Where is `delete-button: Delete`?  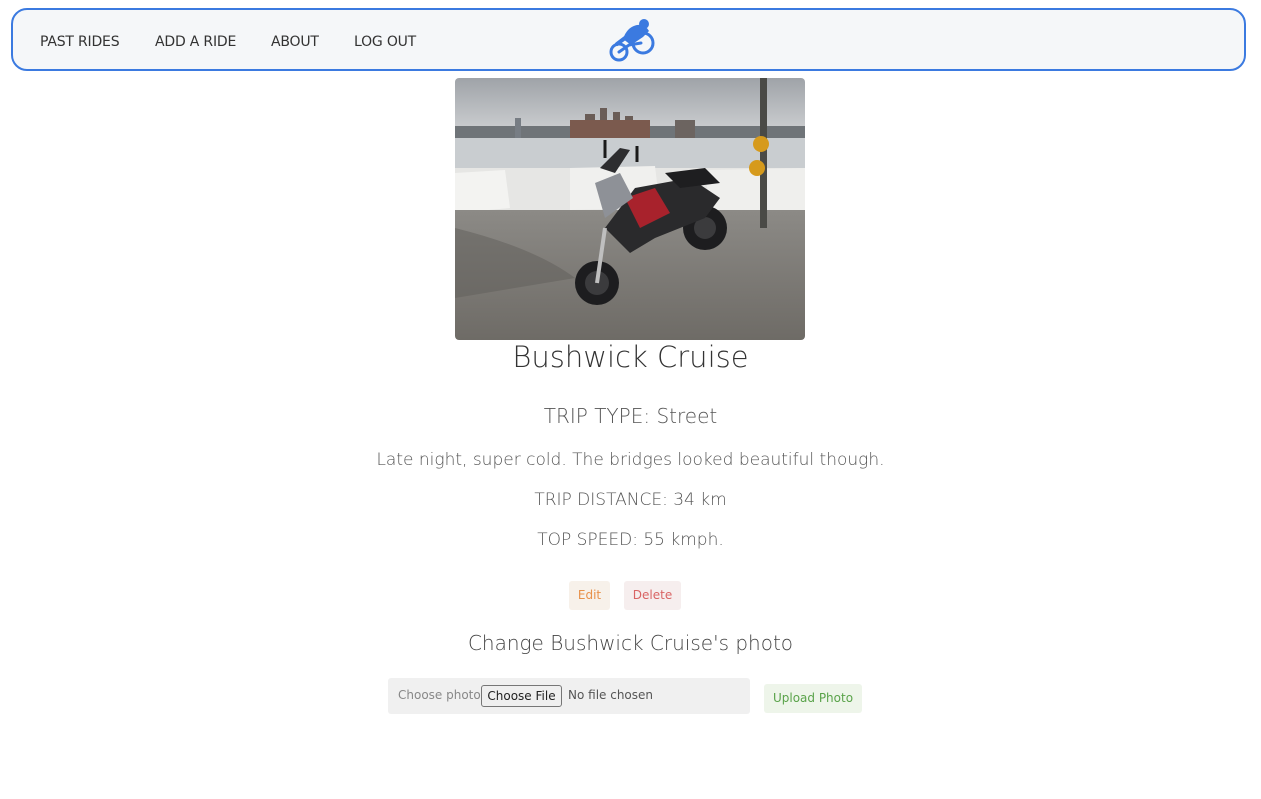 delete-button: Delete is located at coordinates (652, 595).